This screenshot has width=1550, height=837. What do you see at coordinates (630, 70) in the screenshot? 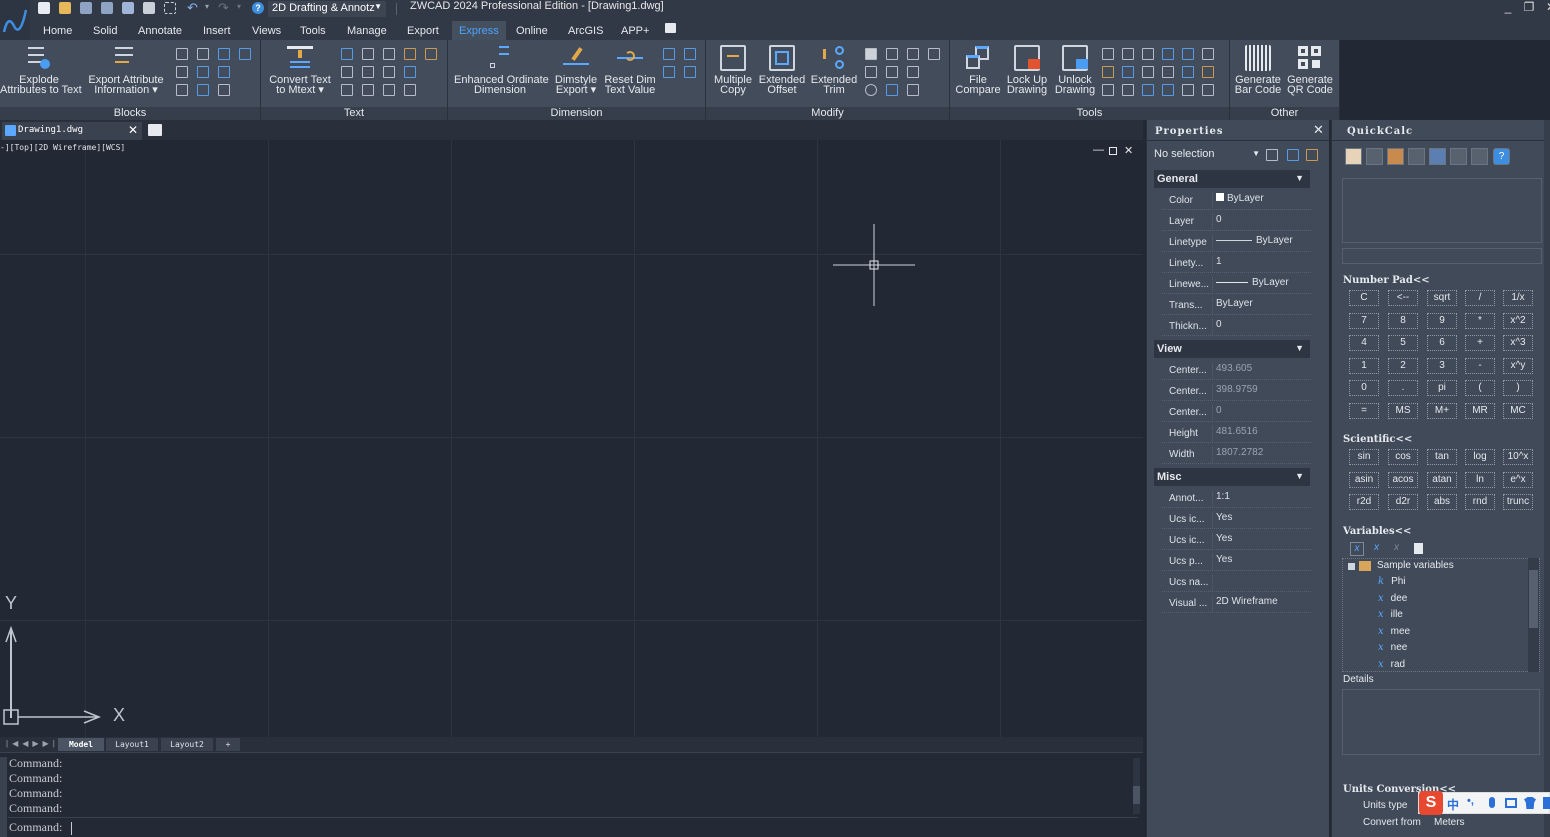
I see `reset-dim-text-value-button: Reset Dim Text Value` at bounding box center [630, 70].